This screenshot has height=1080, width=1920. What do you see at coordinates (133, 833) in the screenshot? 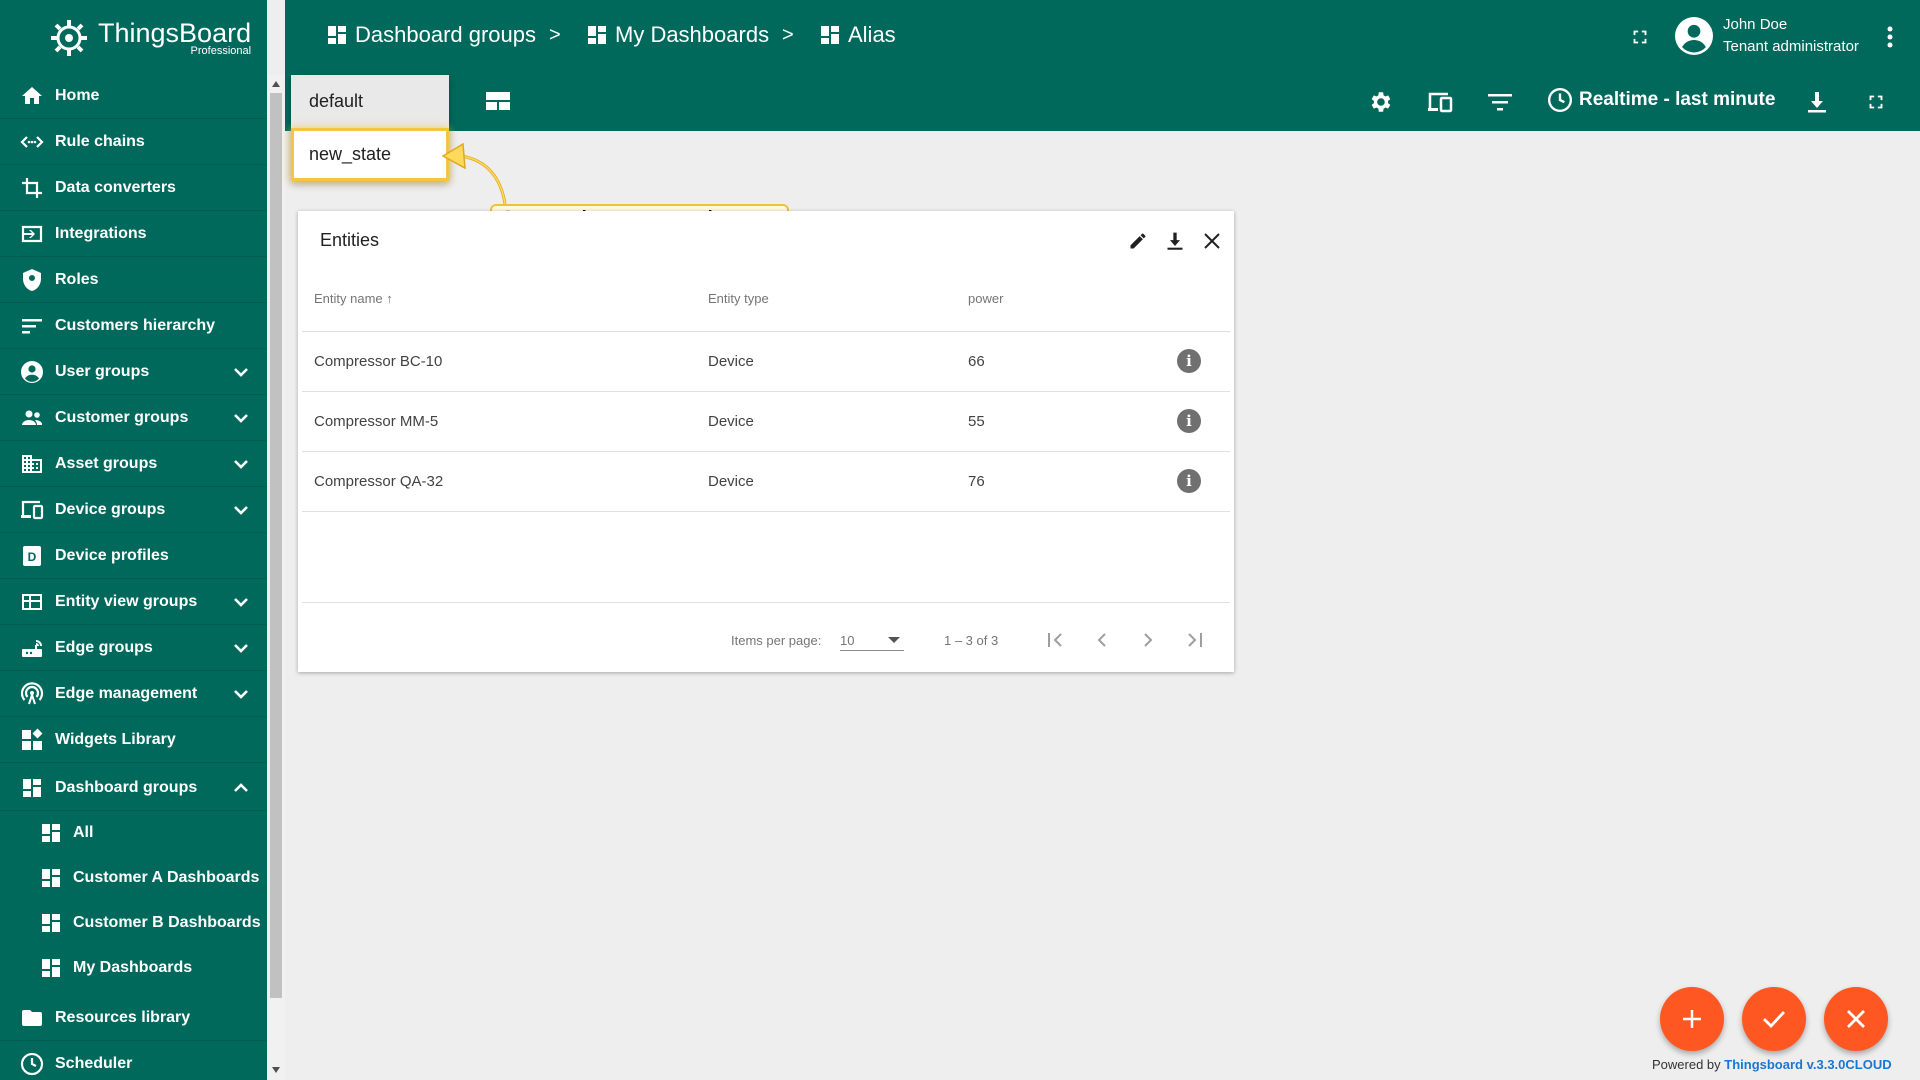
I see `sidebar-item-all: All` at bounding box center [133, 833].